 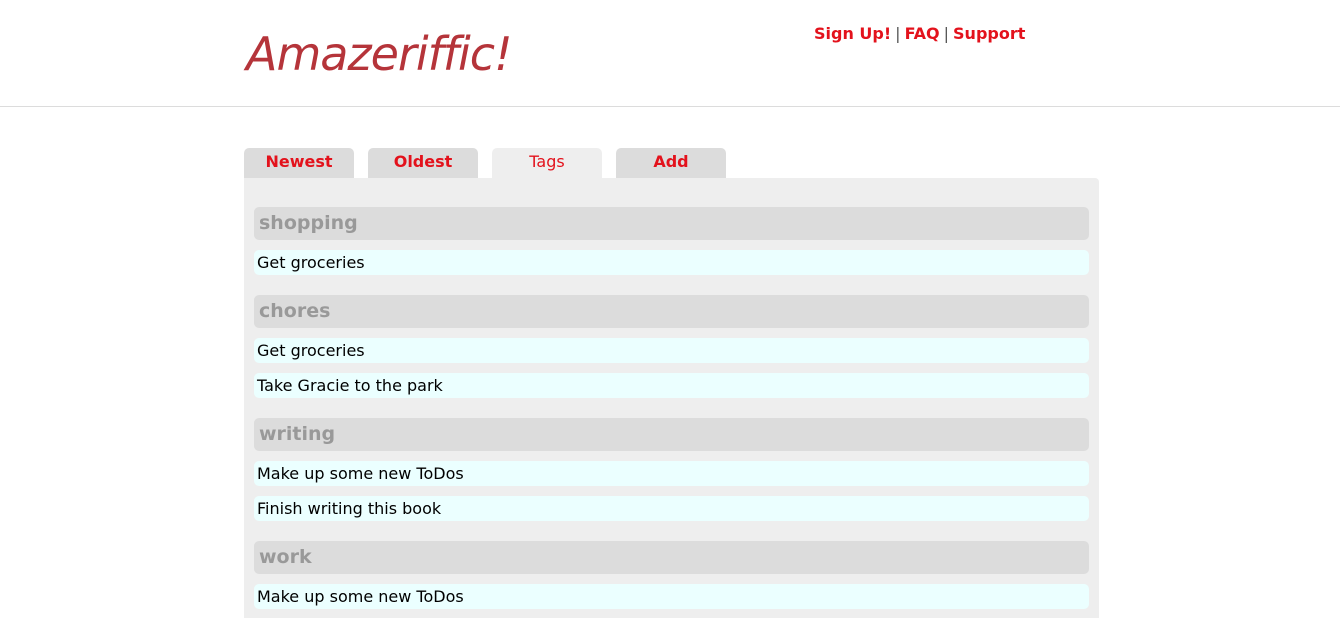 What do you see at coordinates (299, 163) in the screenshot?
I see `tab-newest: Newest` at bounding box center [299, 163].